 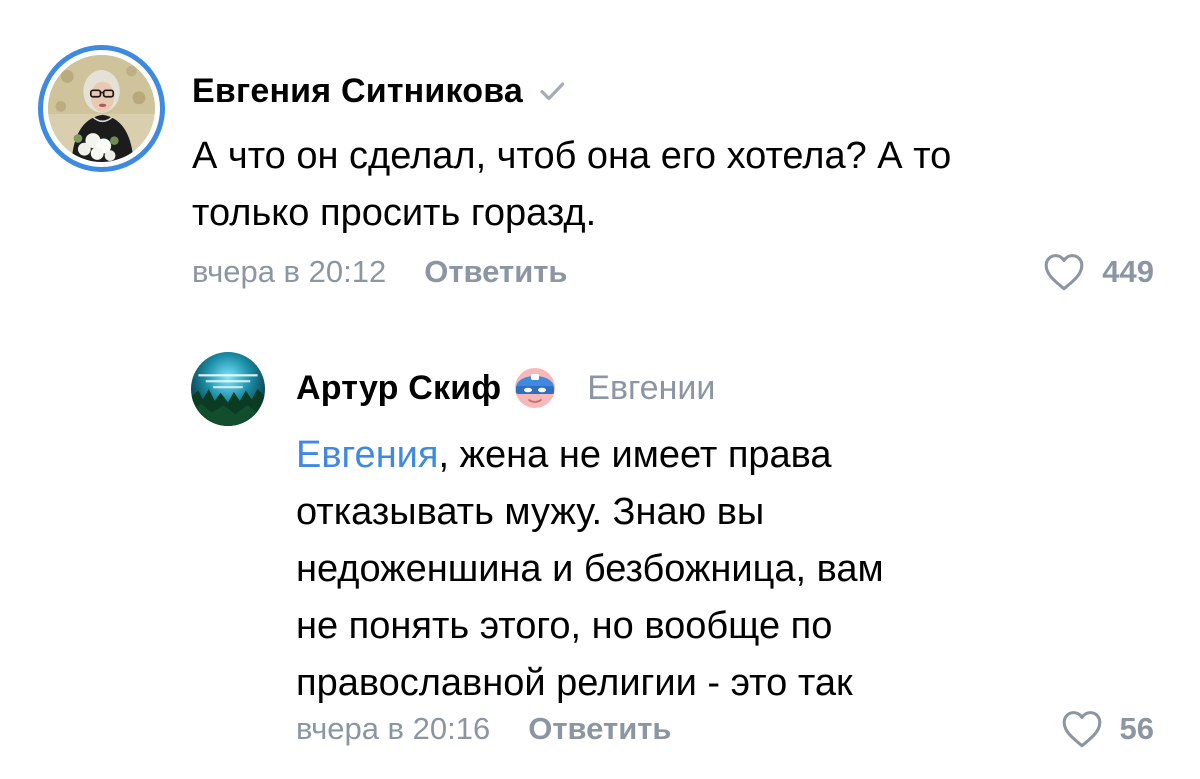 What do you see at coordinates (367, 455) in the screenshot?
I see `mention-link: Евгения` at bounding box center [367, 455].